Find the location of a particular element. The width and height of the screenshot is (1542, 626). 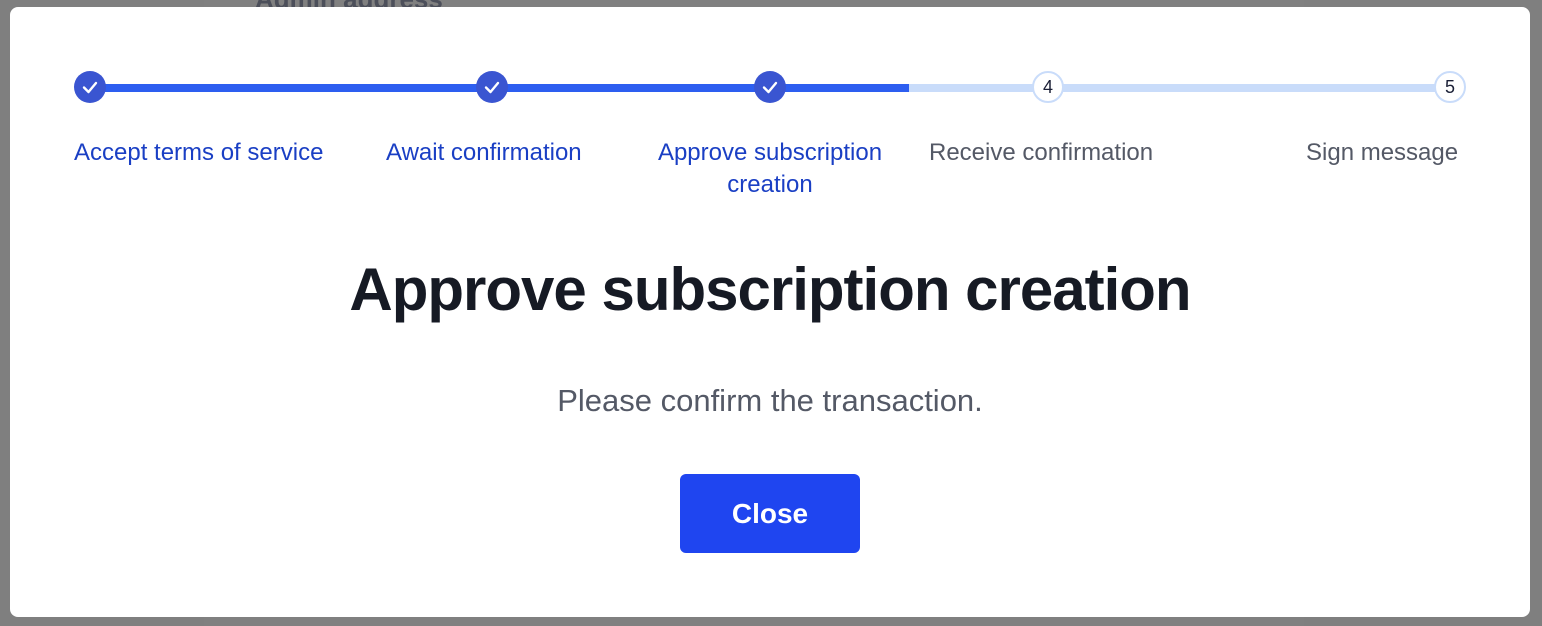

step-5-label: Sign message is located at coordinates (1382, 152).